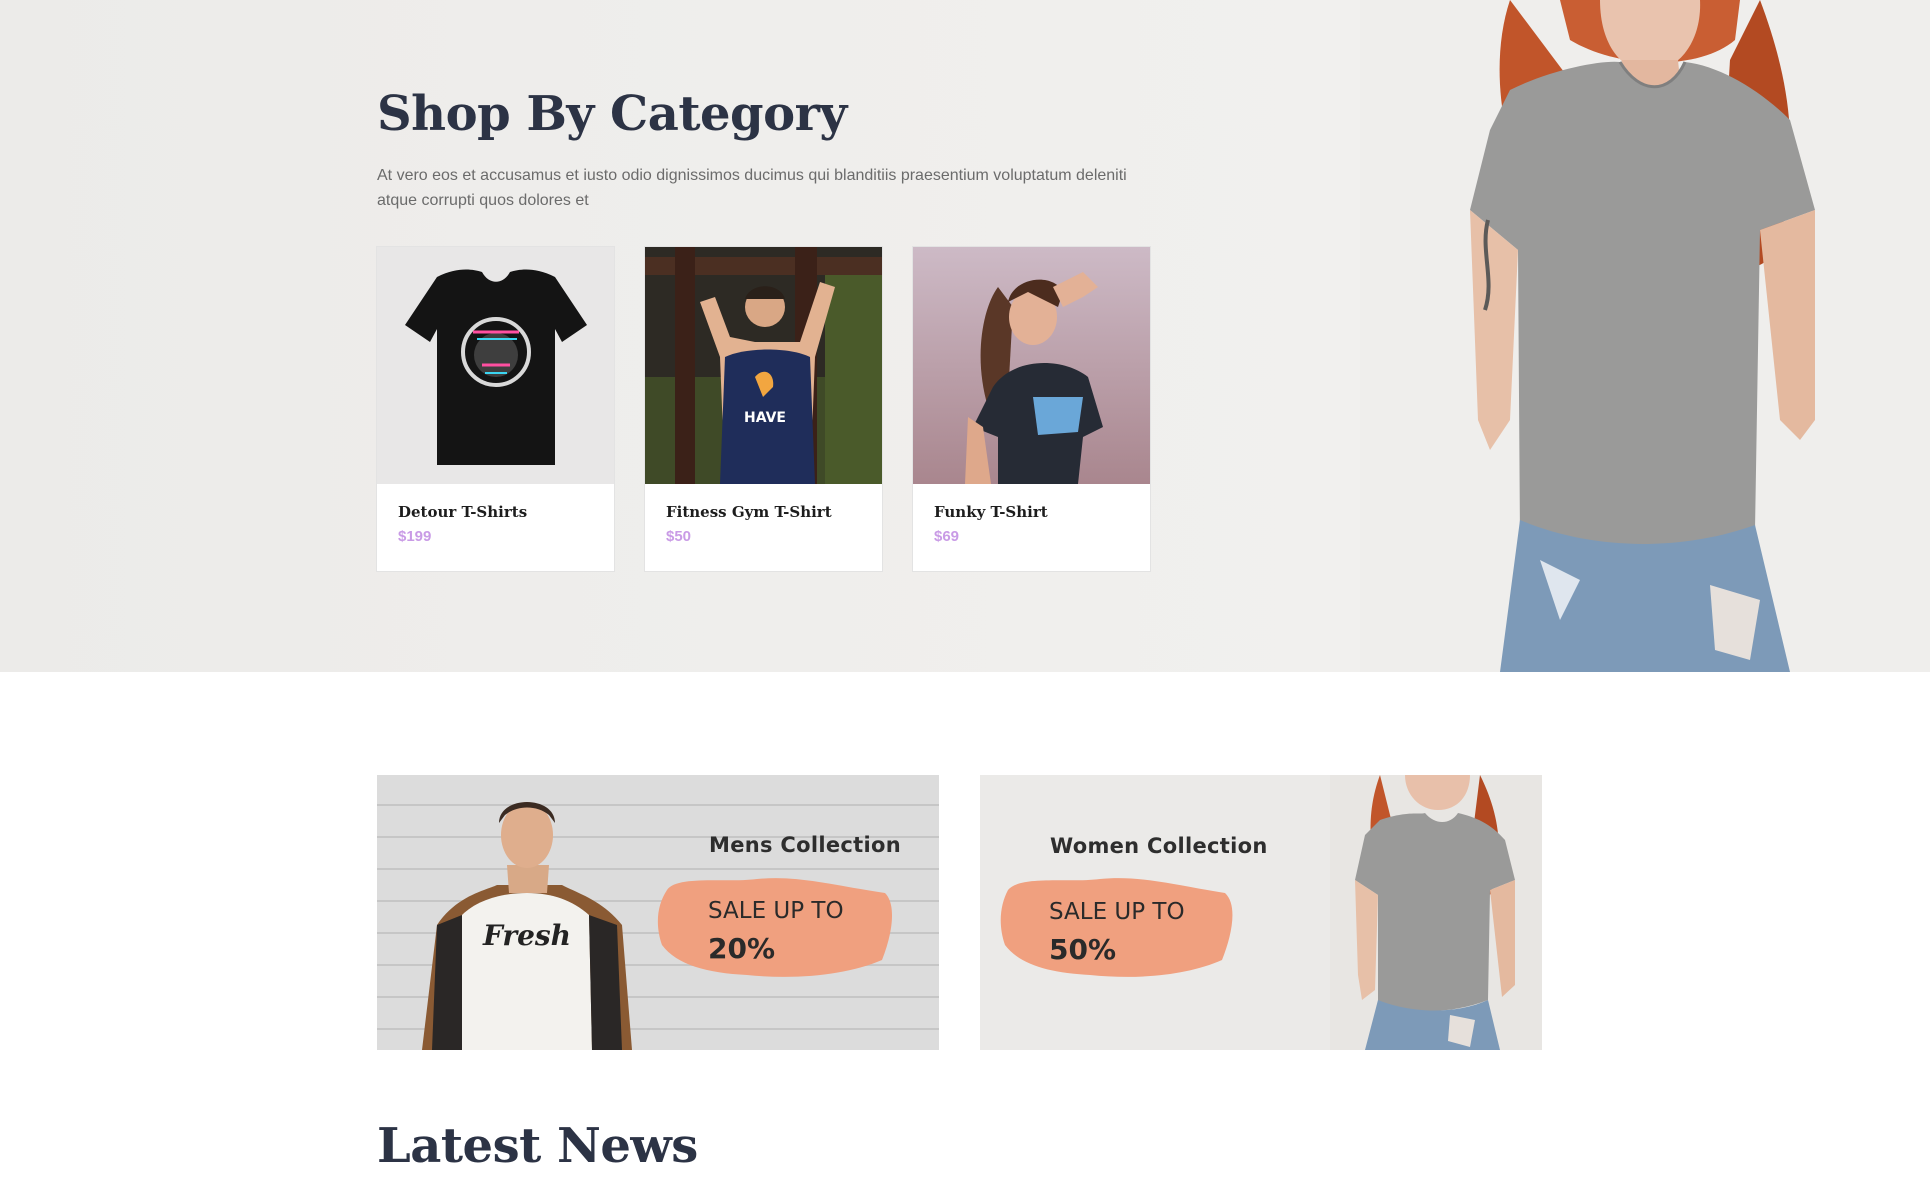 The width and height of the screenshot is (1930, 1200). What do you see at coordinates (763, 365) in the screenshot?
I see `product-image-fitness: HAVE` at bounding box center [763, 365].